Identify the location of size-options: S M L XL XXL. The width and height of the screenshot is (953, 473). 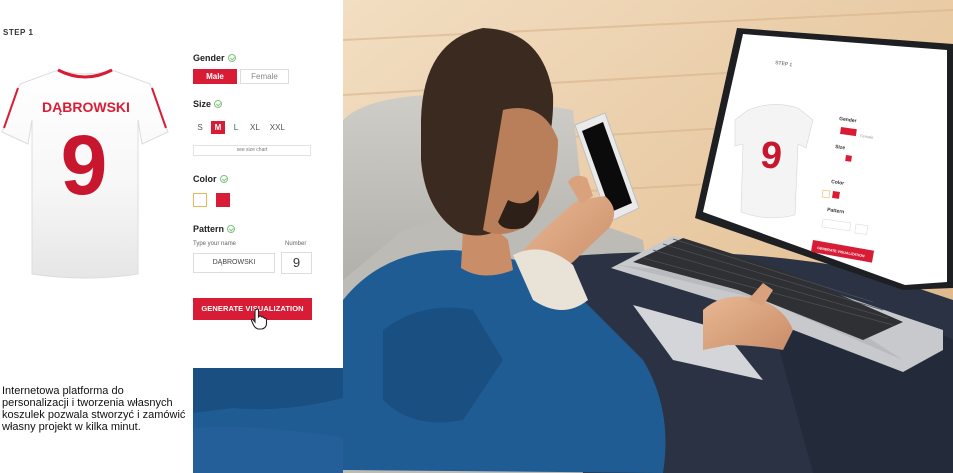
(240, 127).